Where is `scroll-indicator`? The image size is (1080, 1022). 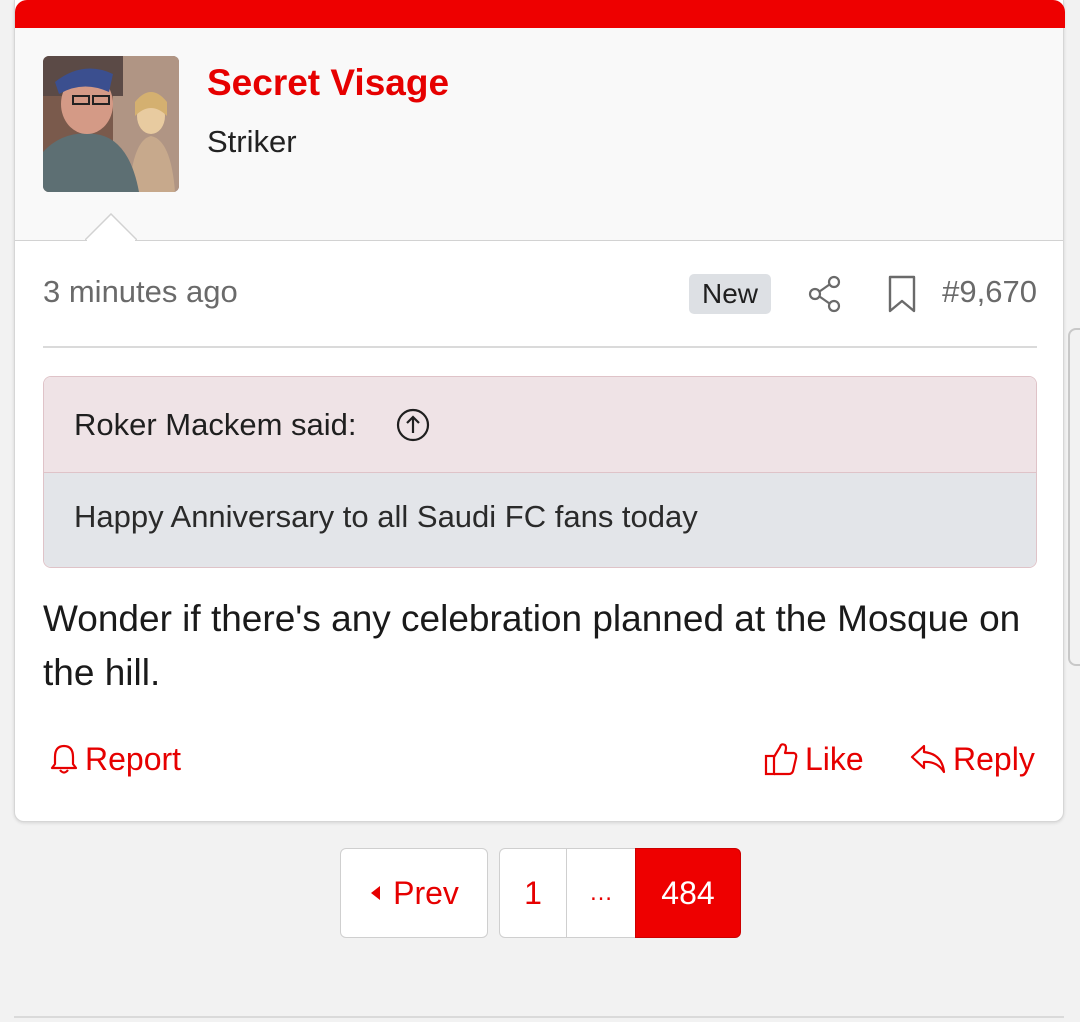 scroll-indicator is located at coordinates (1074, 497).